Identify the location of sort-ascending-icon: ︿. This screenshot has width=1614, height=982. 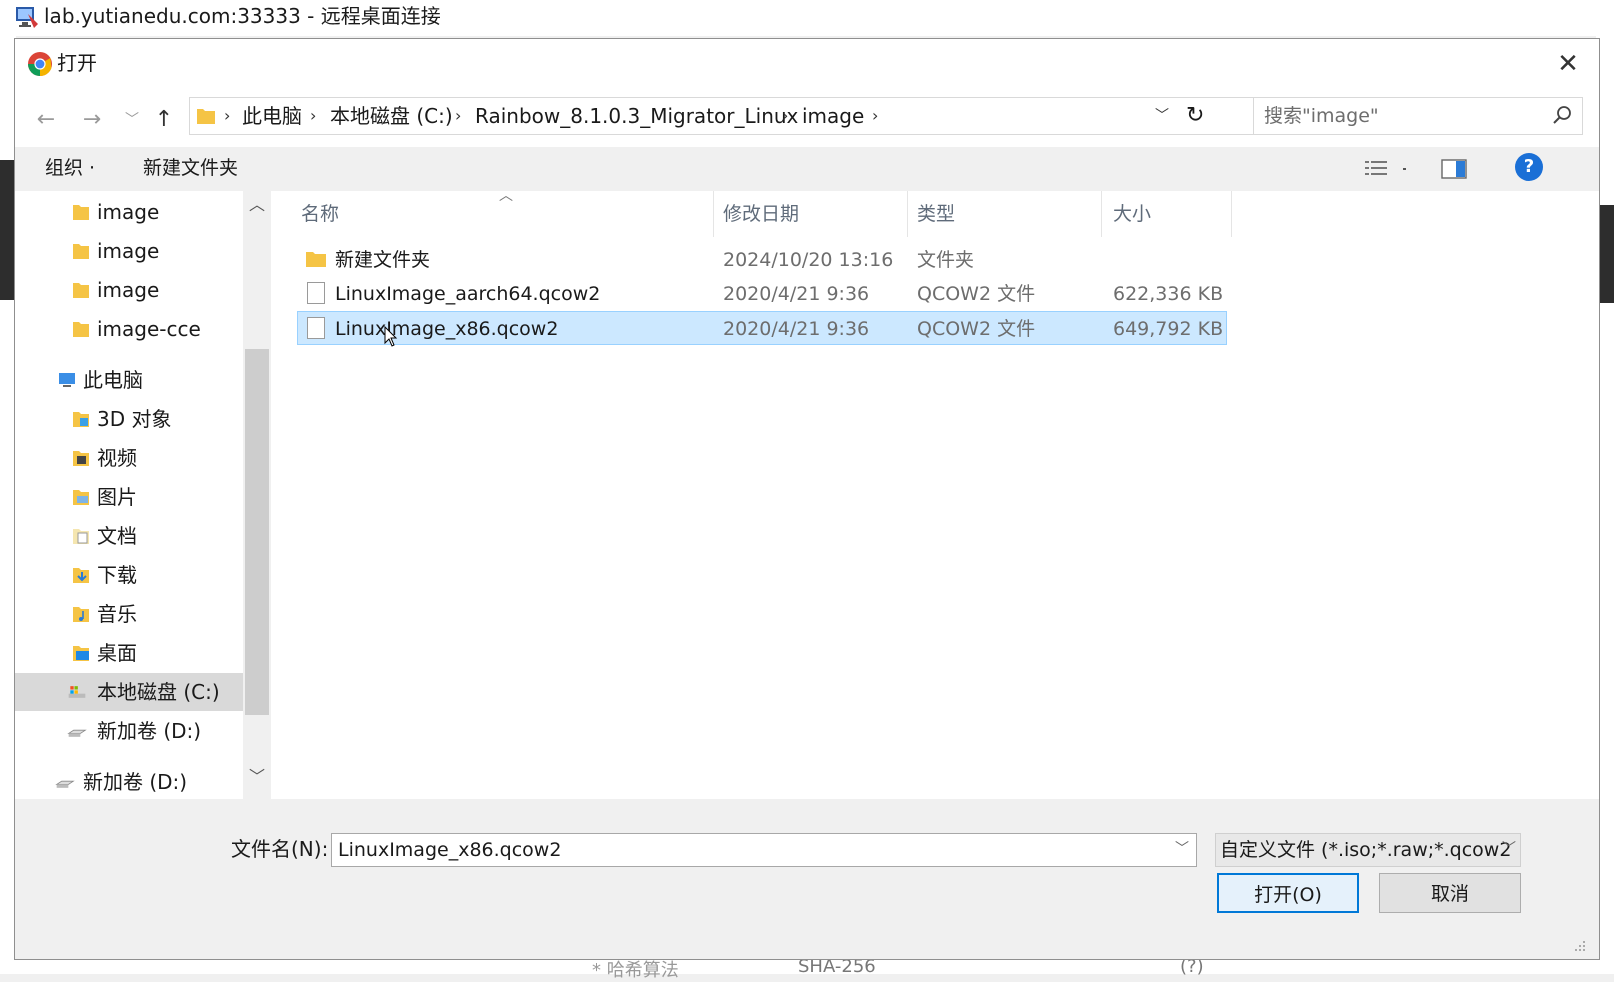
(506, 196).